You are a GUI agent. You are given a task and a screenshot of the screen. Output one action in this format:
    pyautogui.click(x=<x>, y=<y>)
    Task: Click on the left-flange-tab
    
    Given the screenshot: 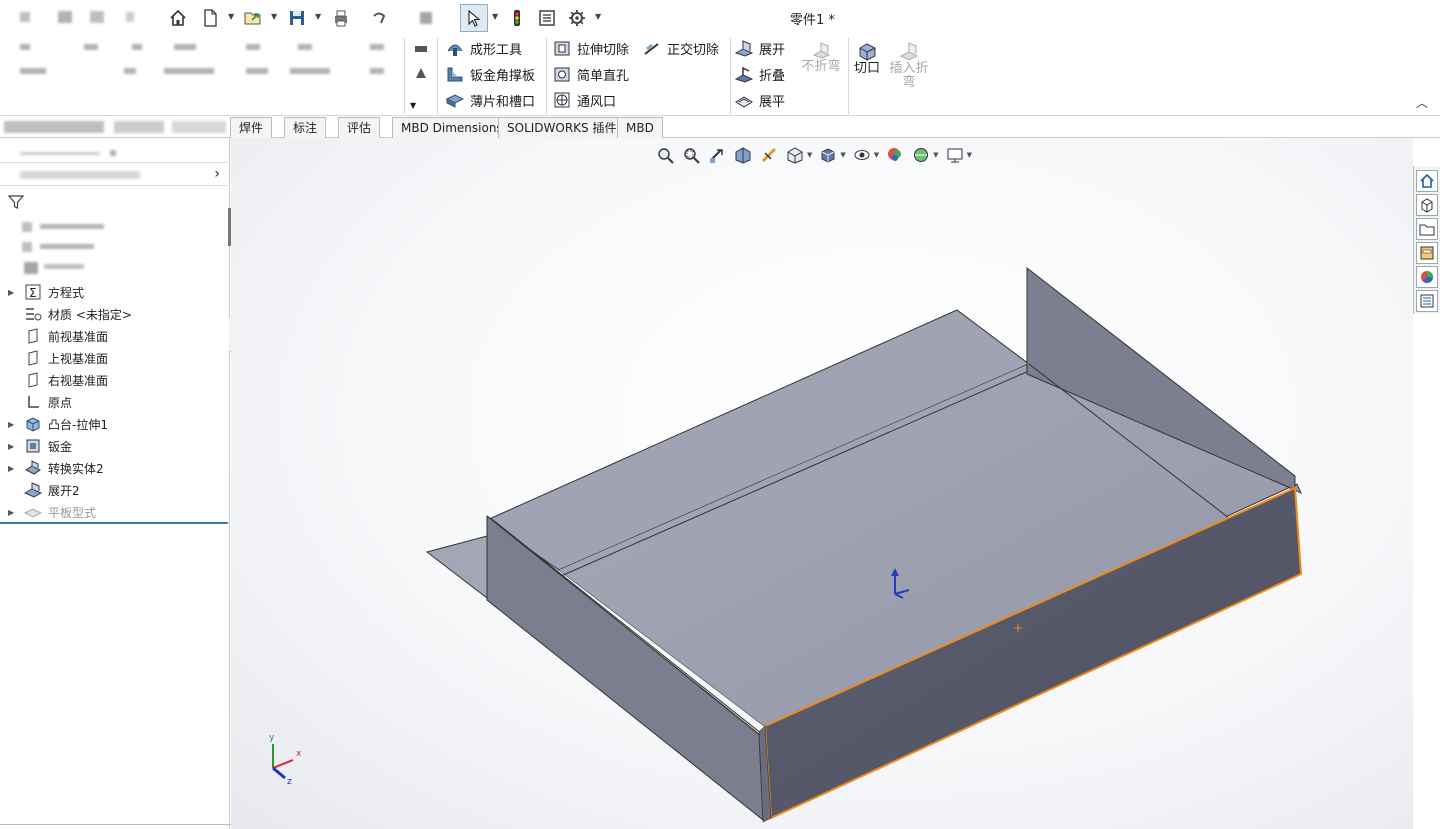 What is the action you would take?
    pyautogui.click(x=456, y=567)
    